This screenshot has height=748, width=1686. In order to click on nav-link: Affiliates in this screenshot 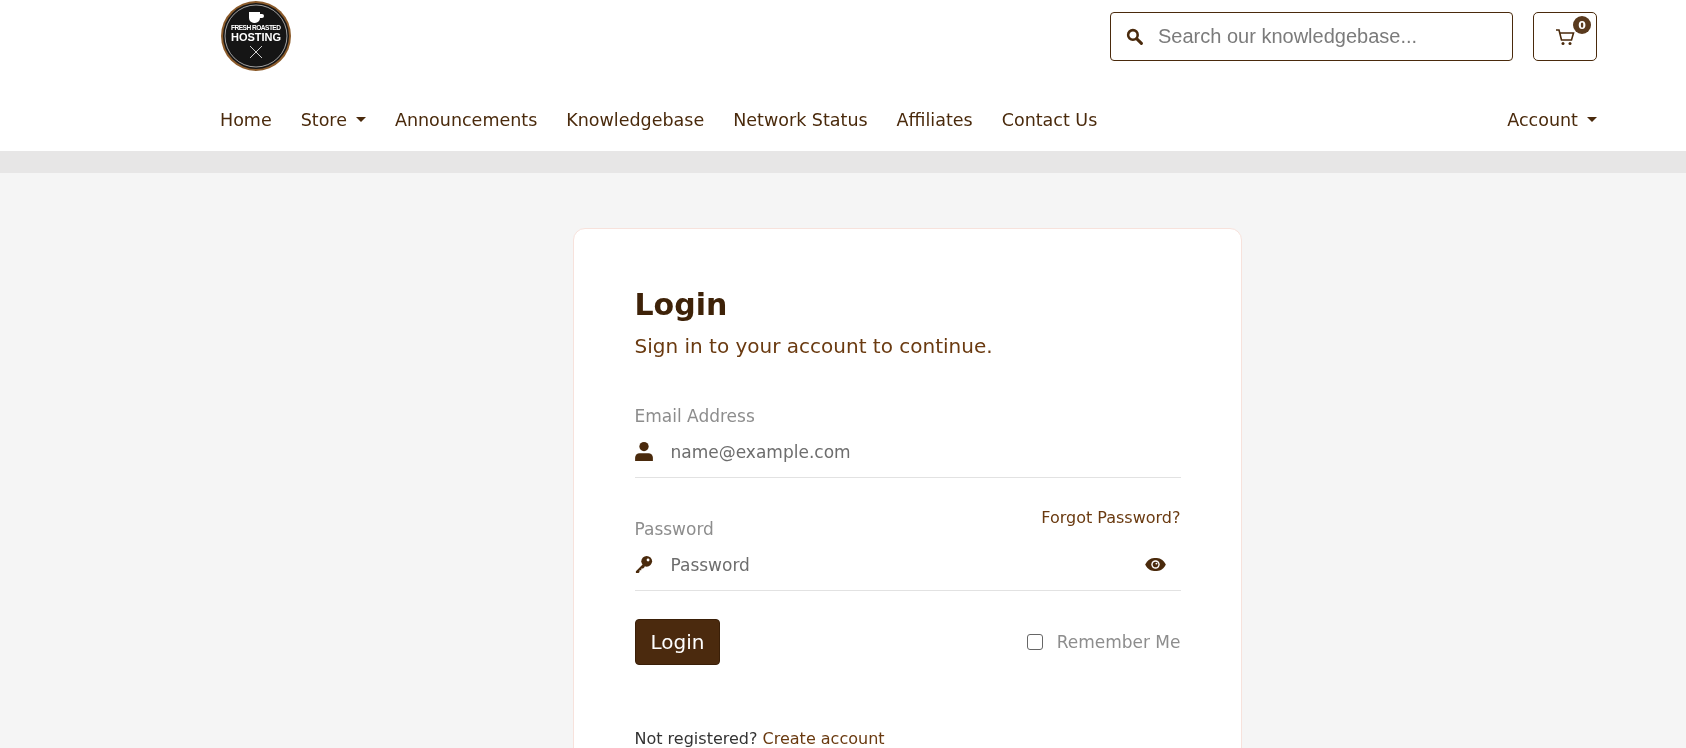, I will do `click(934, 119)`.